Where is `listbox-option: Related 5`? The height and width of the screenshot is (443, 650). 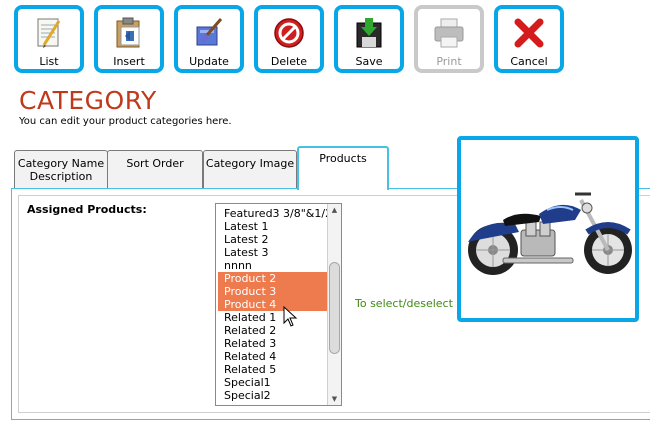 listbox-option: Related 5 is located at coordinates (272, 369).